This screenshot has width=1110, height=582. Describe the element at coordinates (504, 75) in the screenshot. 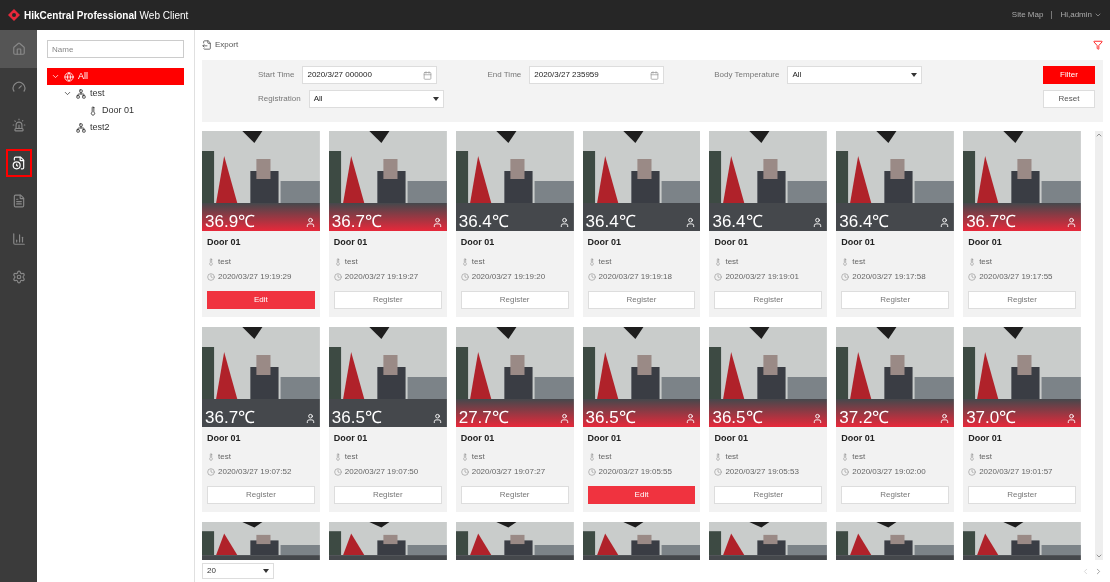

I see `field-label: End Time` at that location.